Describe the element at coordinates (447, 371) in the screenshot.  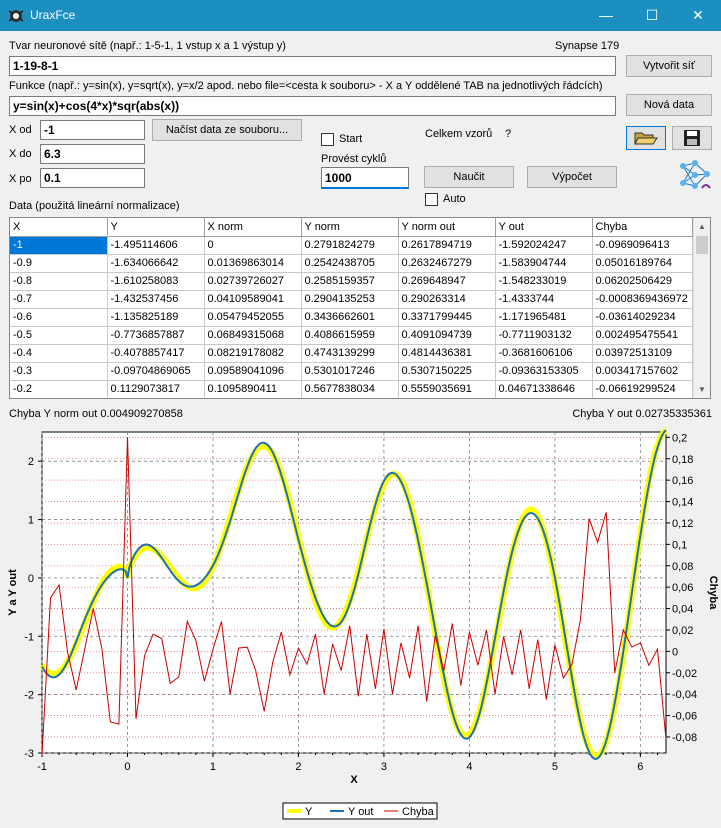
I see `table-cell: 0.5307150225` at that location.